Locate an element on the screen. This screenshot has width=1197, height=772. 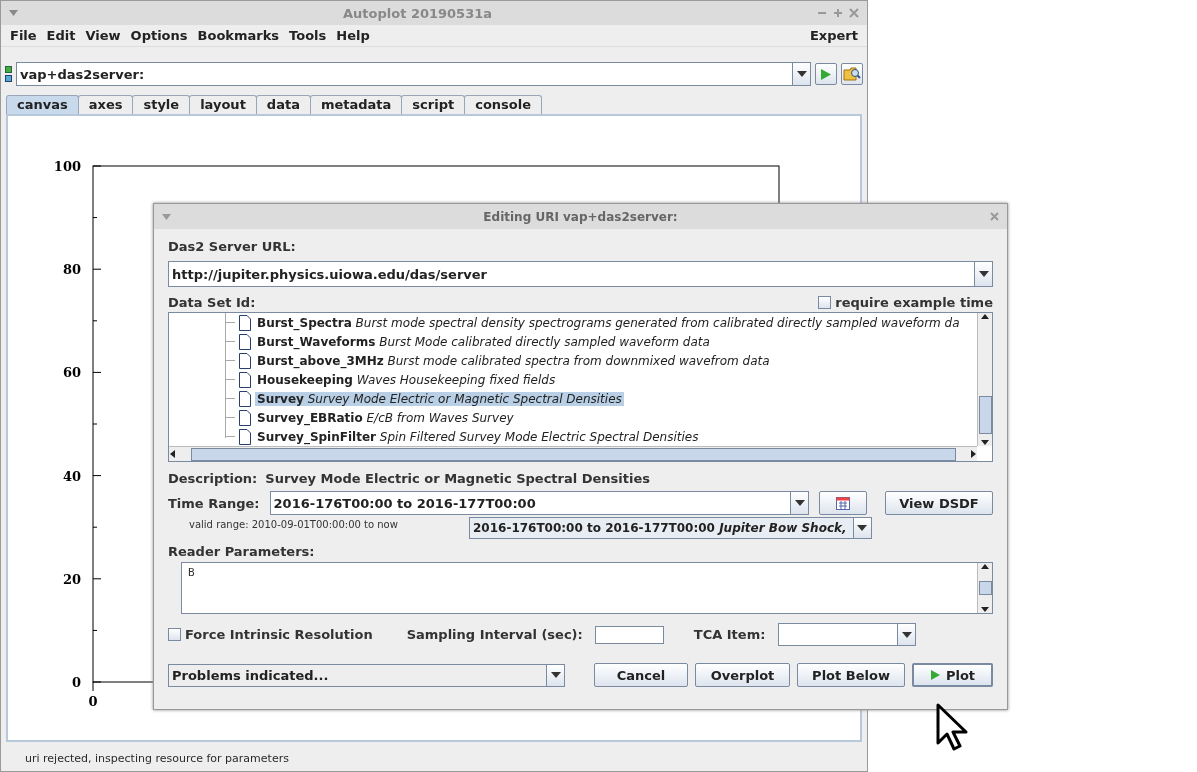
dialog-button: Plot Below is located at coordinates (851, 675).